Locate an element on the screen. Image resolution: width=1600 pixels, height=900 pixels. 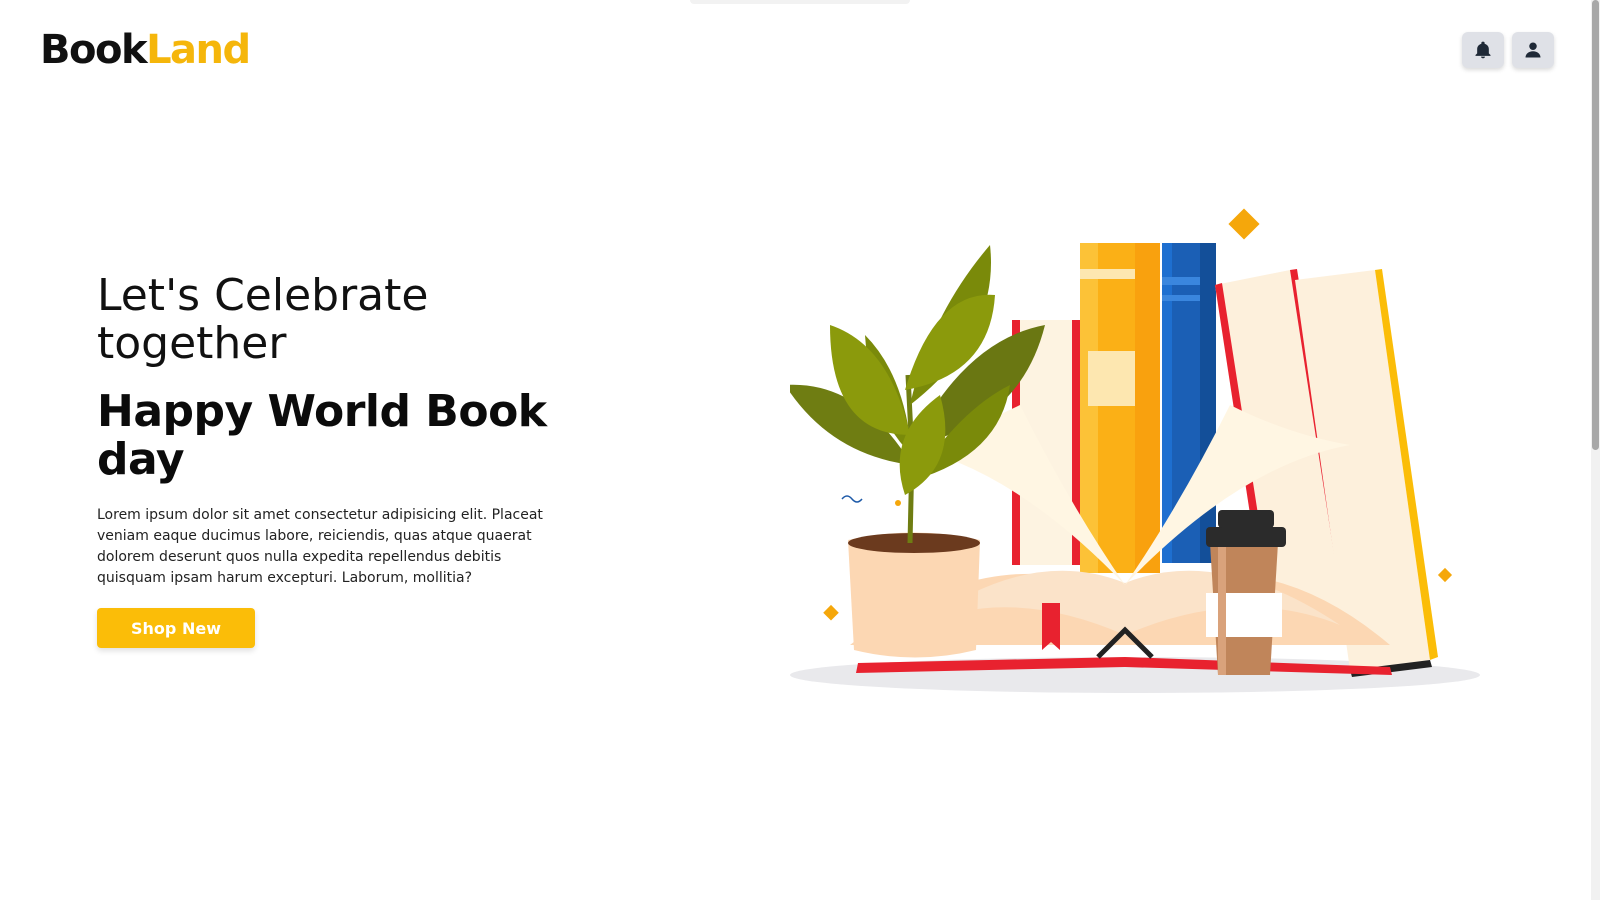
squiggle-decoration is located at coordinates (852, 499).